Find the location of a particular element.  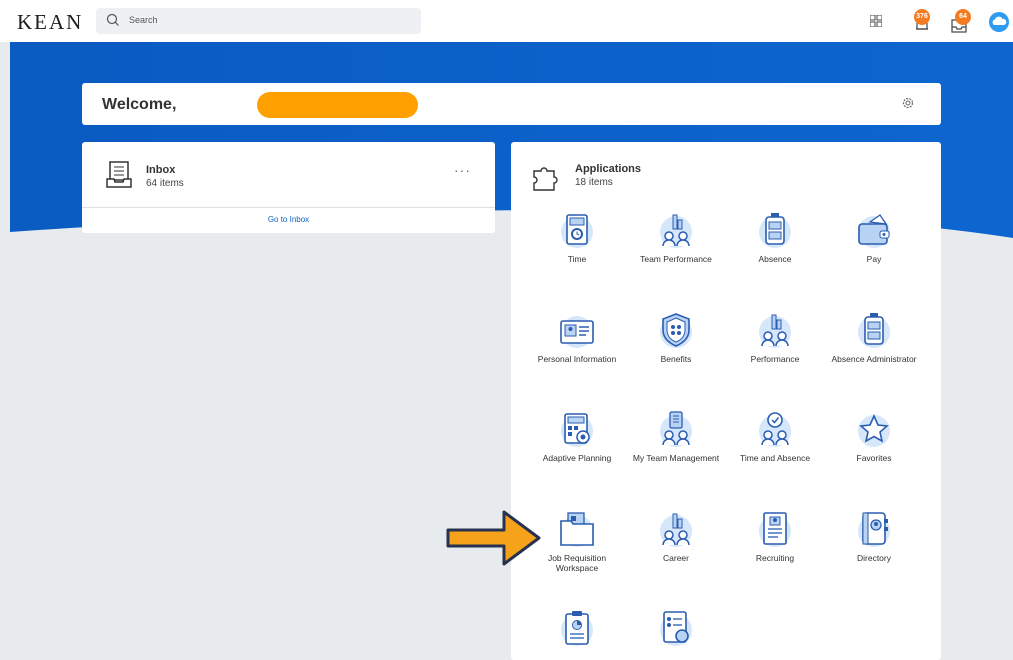

app-tile-time-and-absence: Time and Absence is located at coordinates (775, 437).